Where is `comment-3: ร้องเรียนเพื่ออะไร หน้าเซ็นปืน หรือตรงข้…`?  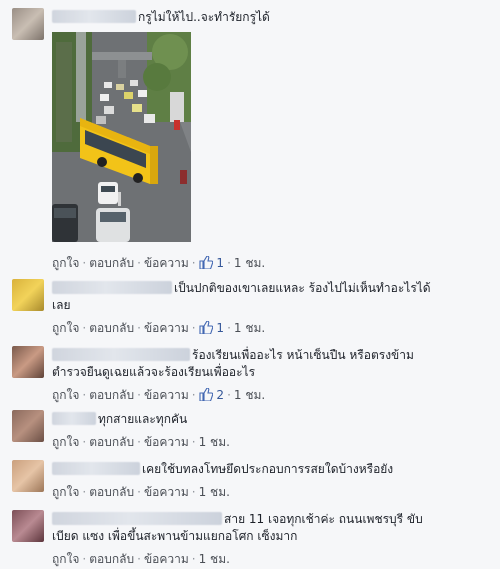
comment-3: ร้องเรียนเพื่ออะไร หน้าเซ็นปืน หรือตรงข้… is located at coordinates (250, 375).